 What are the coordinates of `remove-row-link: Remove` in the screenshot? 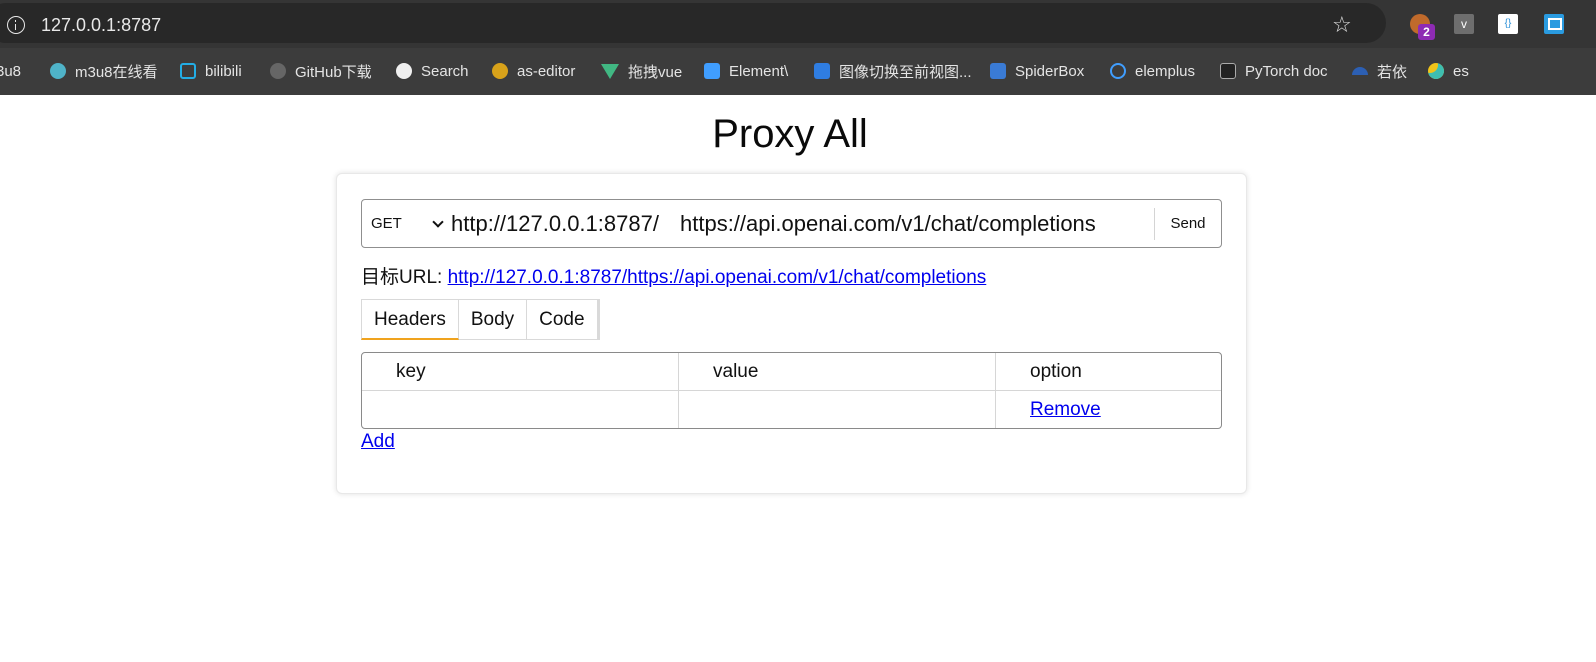 It's located at (1065, 409).